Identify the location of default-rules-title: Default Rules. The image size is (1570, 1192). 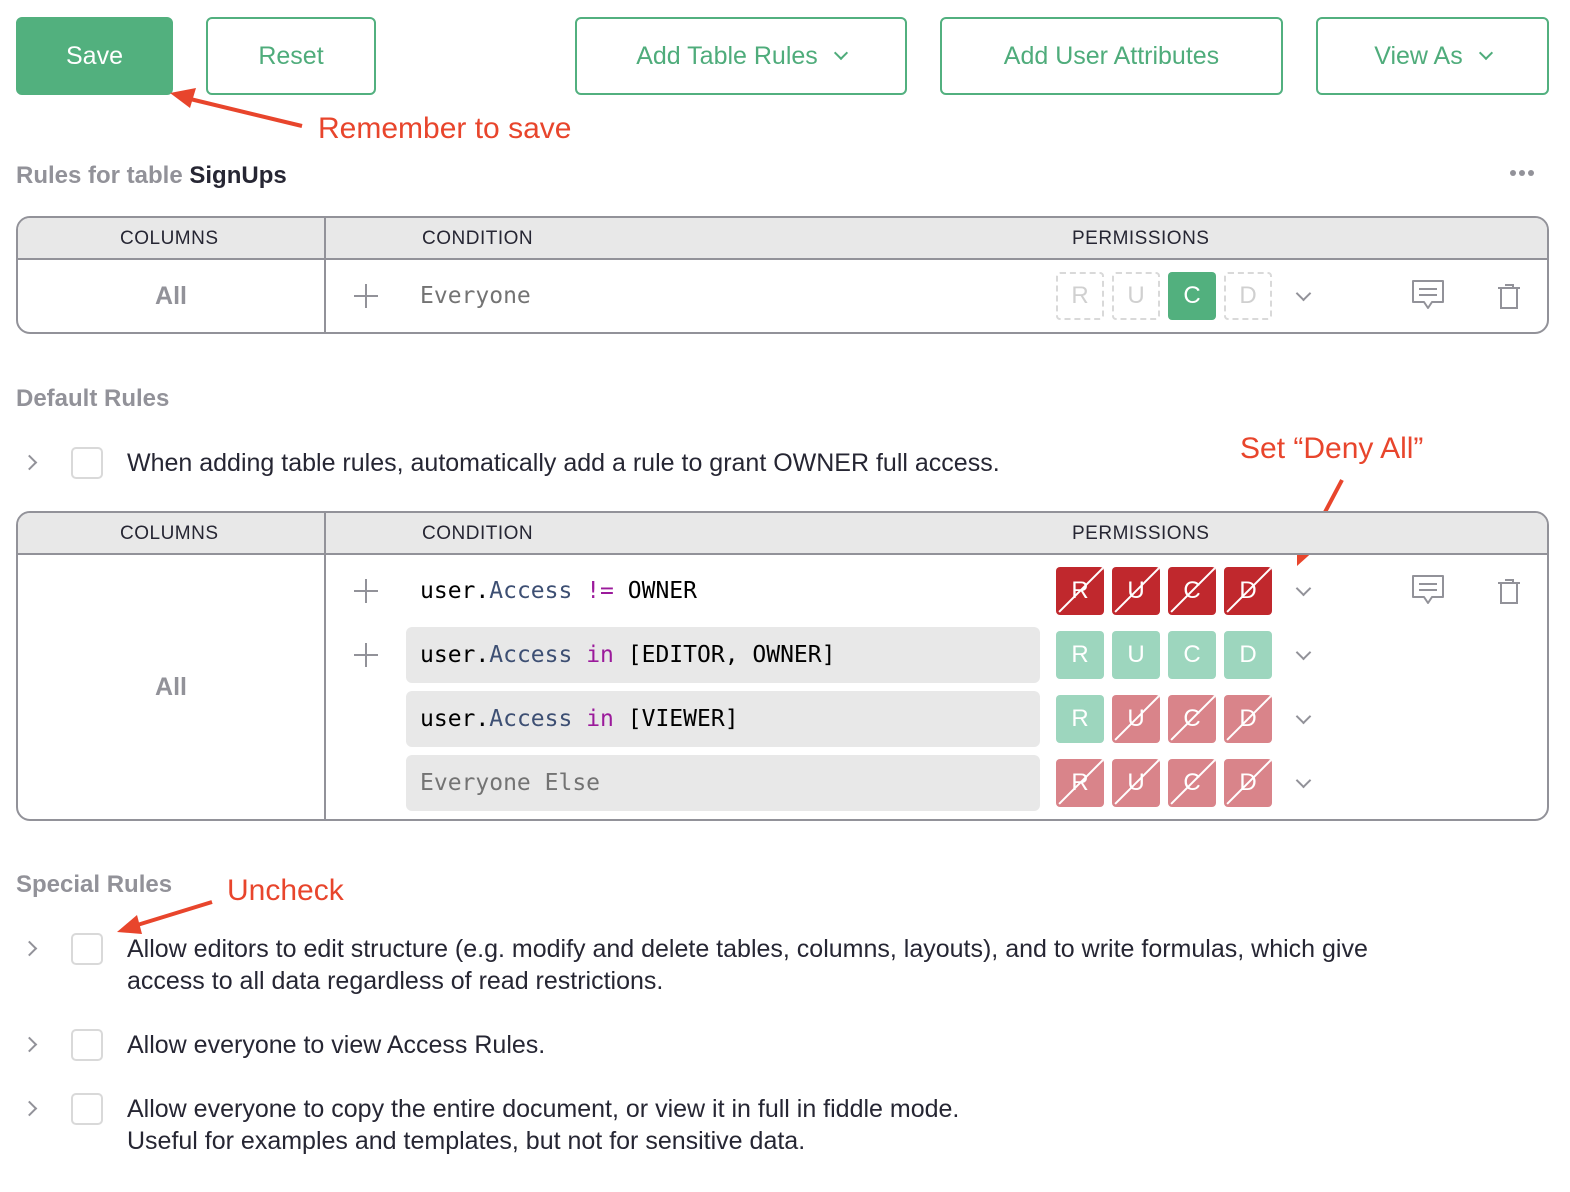
(93, 398).